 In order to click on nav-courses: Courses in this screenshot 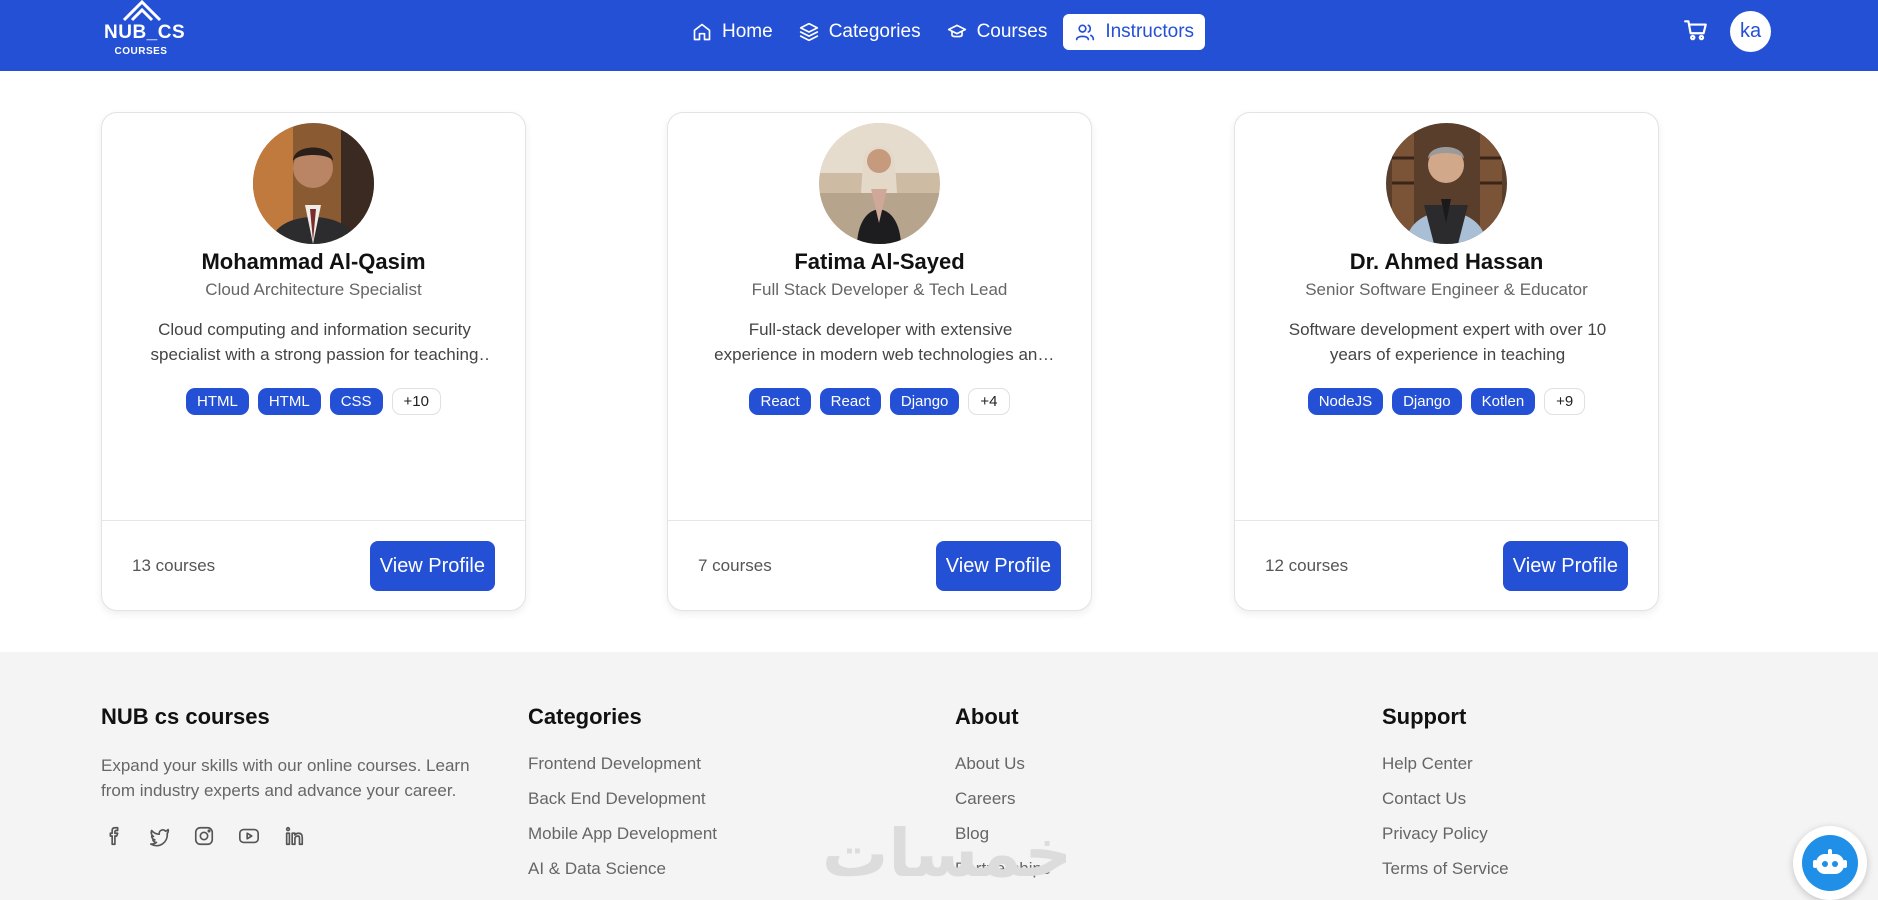, I will do `click(997, 32)`.